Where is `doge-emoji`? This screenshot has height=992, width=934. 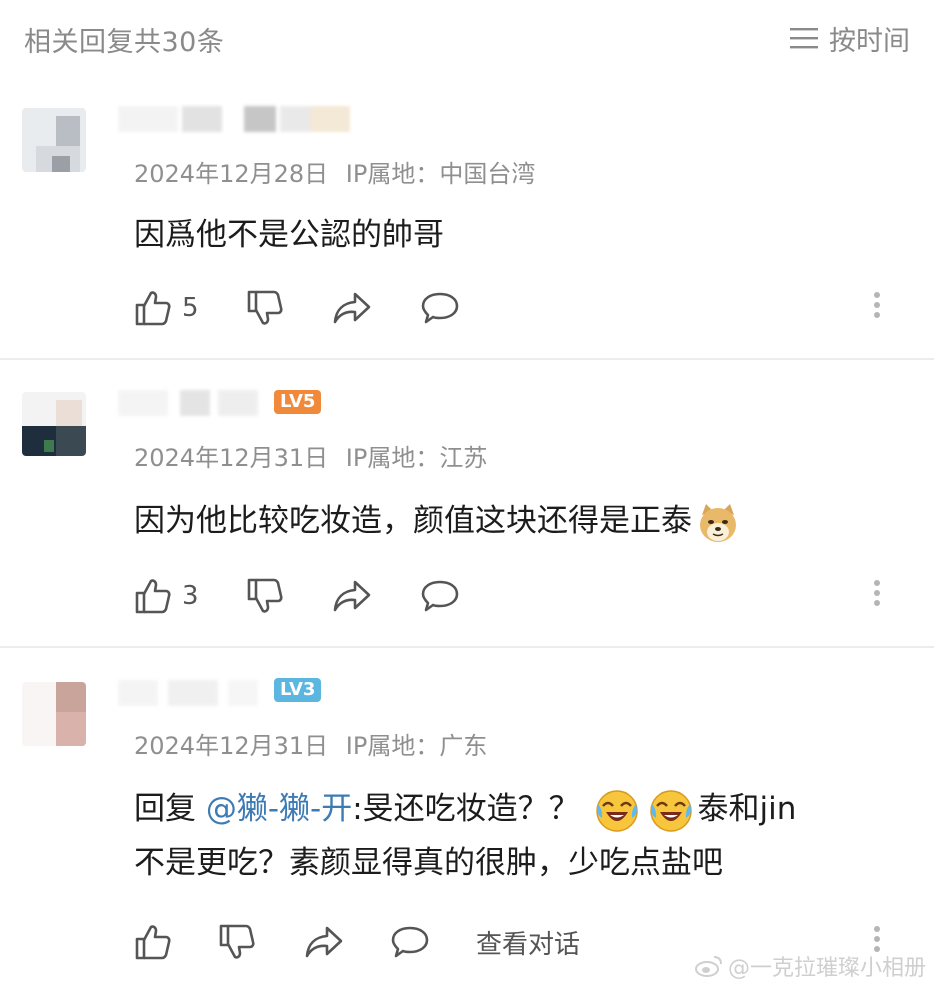 doge-emoji is located at coordinates (718, 522).